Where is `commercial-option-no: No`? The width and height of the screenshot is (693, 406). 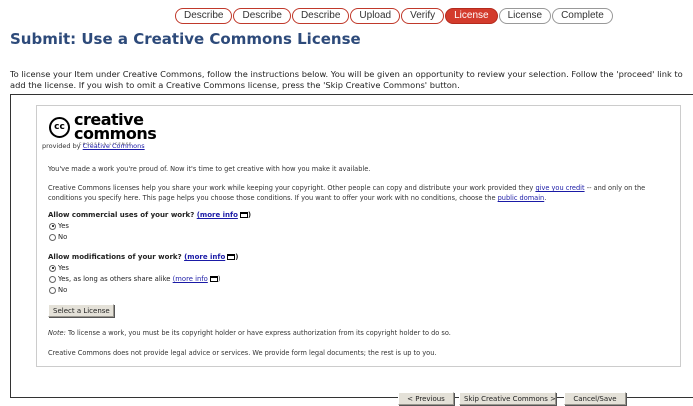
commercial-option-no: No is located at coordinates (58, 237).